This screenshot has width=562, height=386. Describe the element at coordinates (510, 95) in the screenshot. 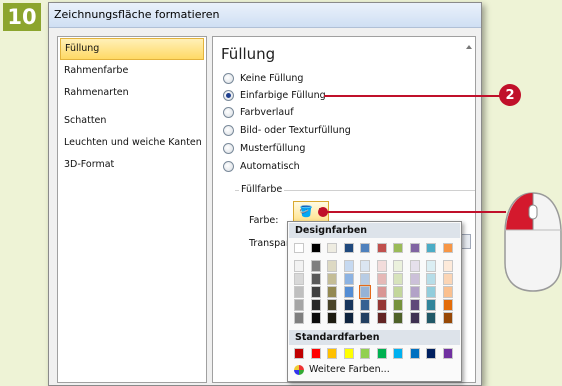

I see `callout-number-badge: 2` at that location.